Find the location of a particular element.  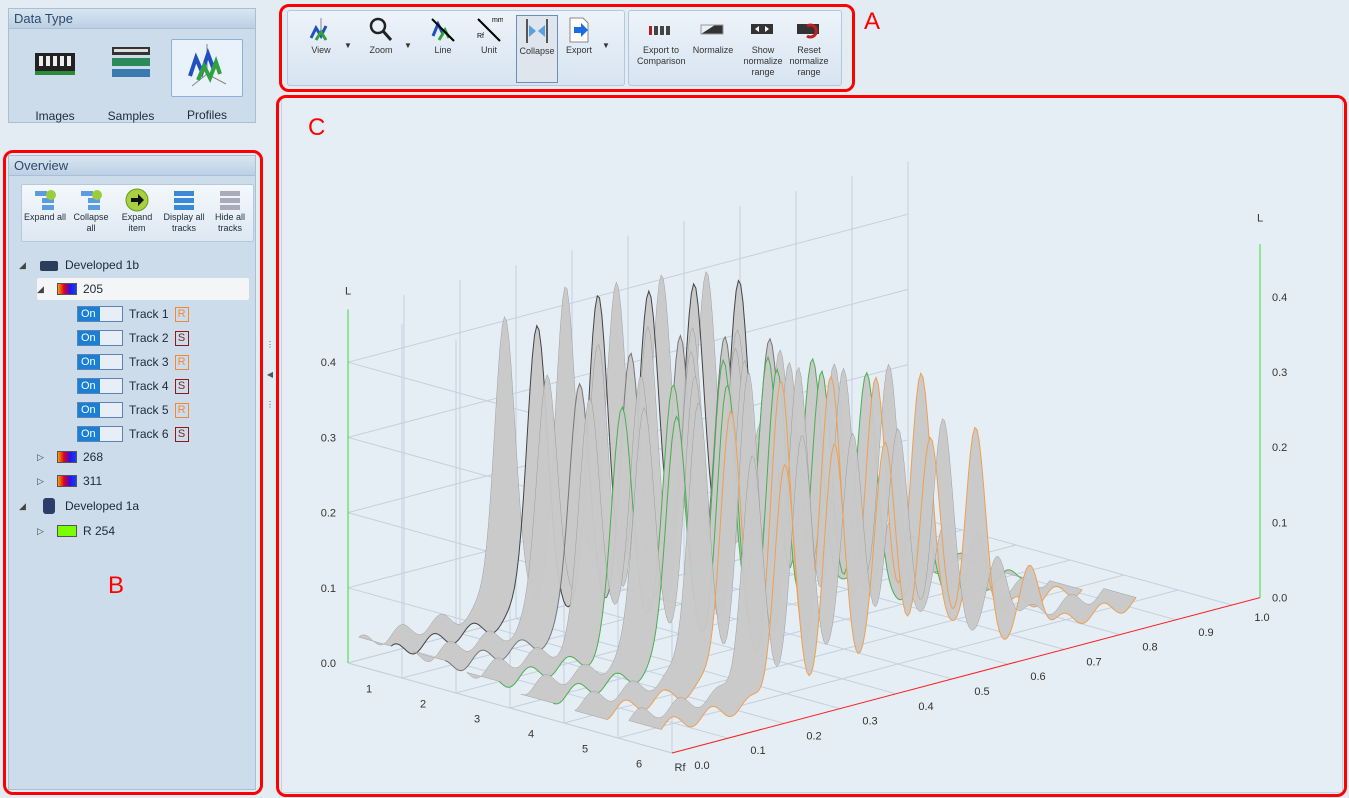

annotation-box-a is located at coordinates (567, 48).